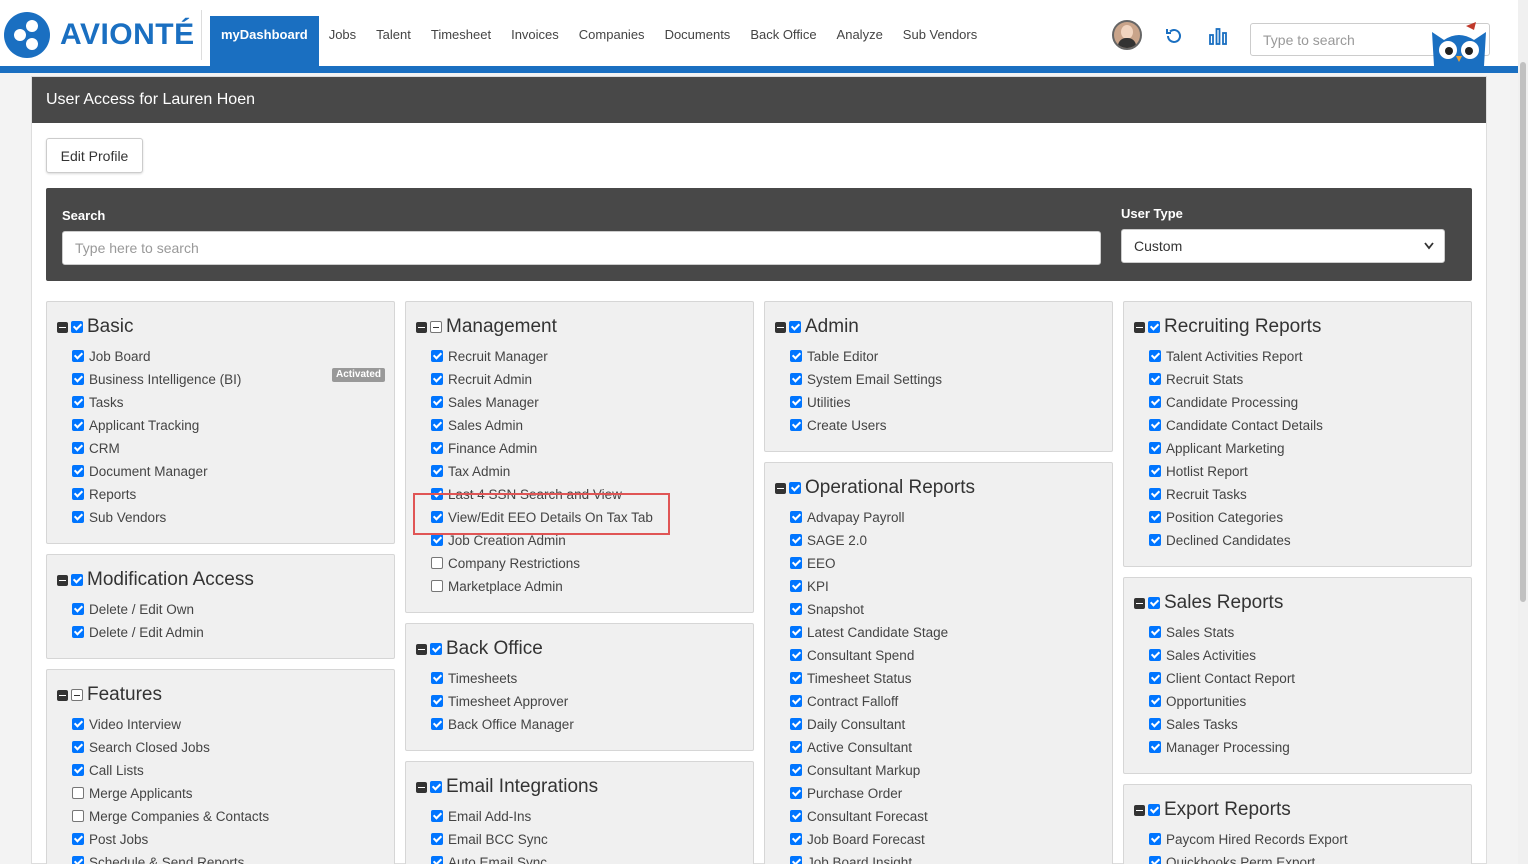  What do you see at coordinates (481, 816) in the screenshot?
I see `permission-email-add-ins: Email Add-Ins` at bounding box center [481, 816].